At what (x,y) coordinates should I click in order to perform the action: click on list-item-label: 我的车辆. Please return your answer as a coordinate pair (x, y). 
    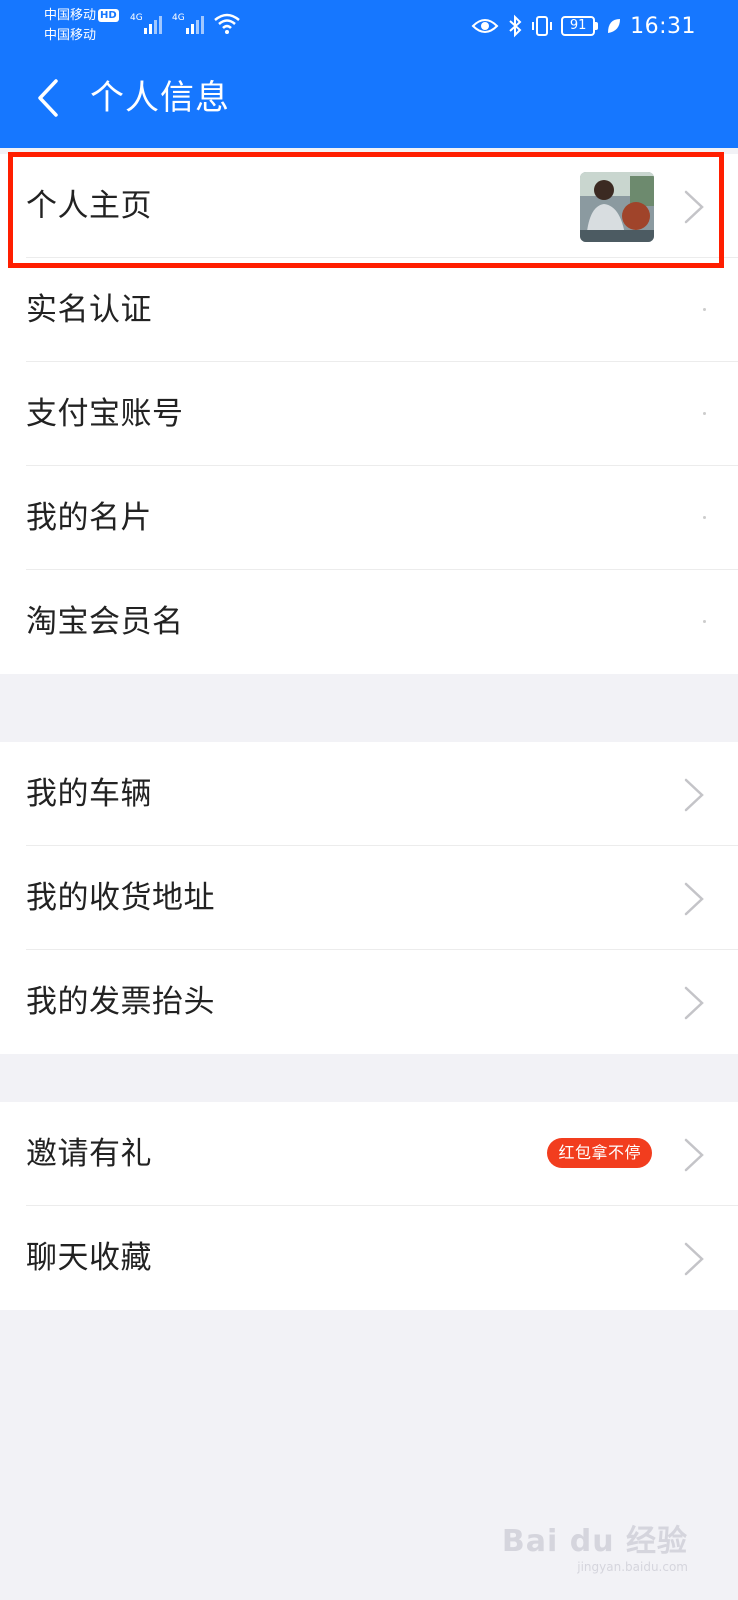
    Looking at the image, I should click on (89, 794).